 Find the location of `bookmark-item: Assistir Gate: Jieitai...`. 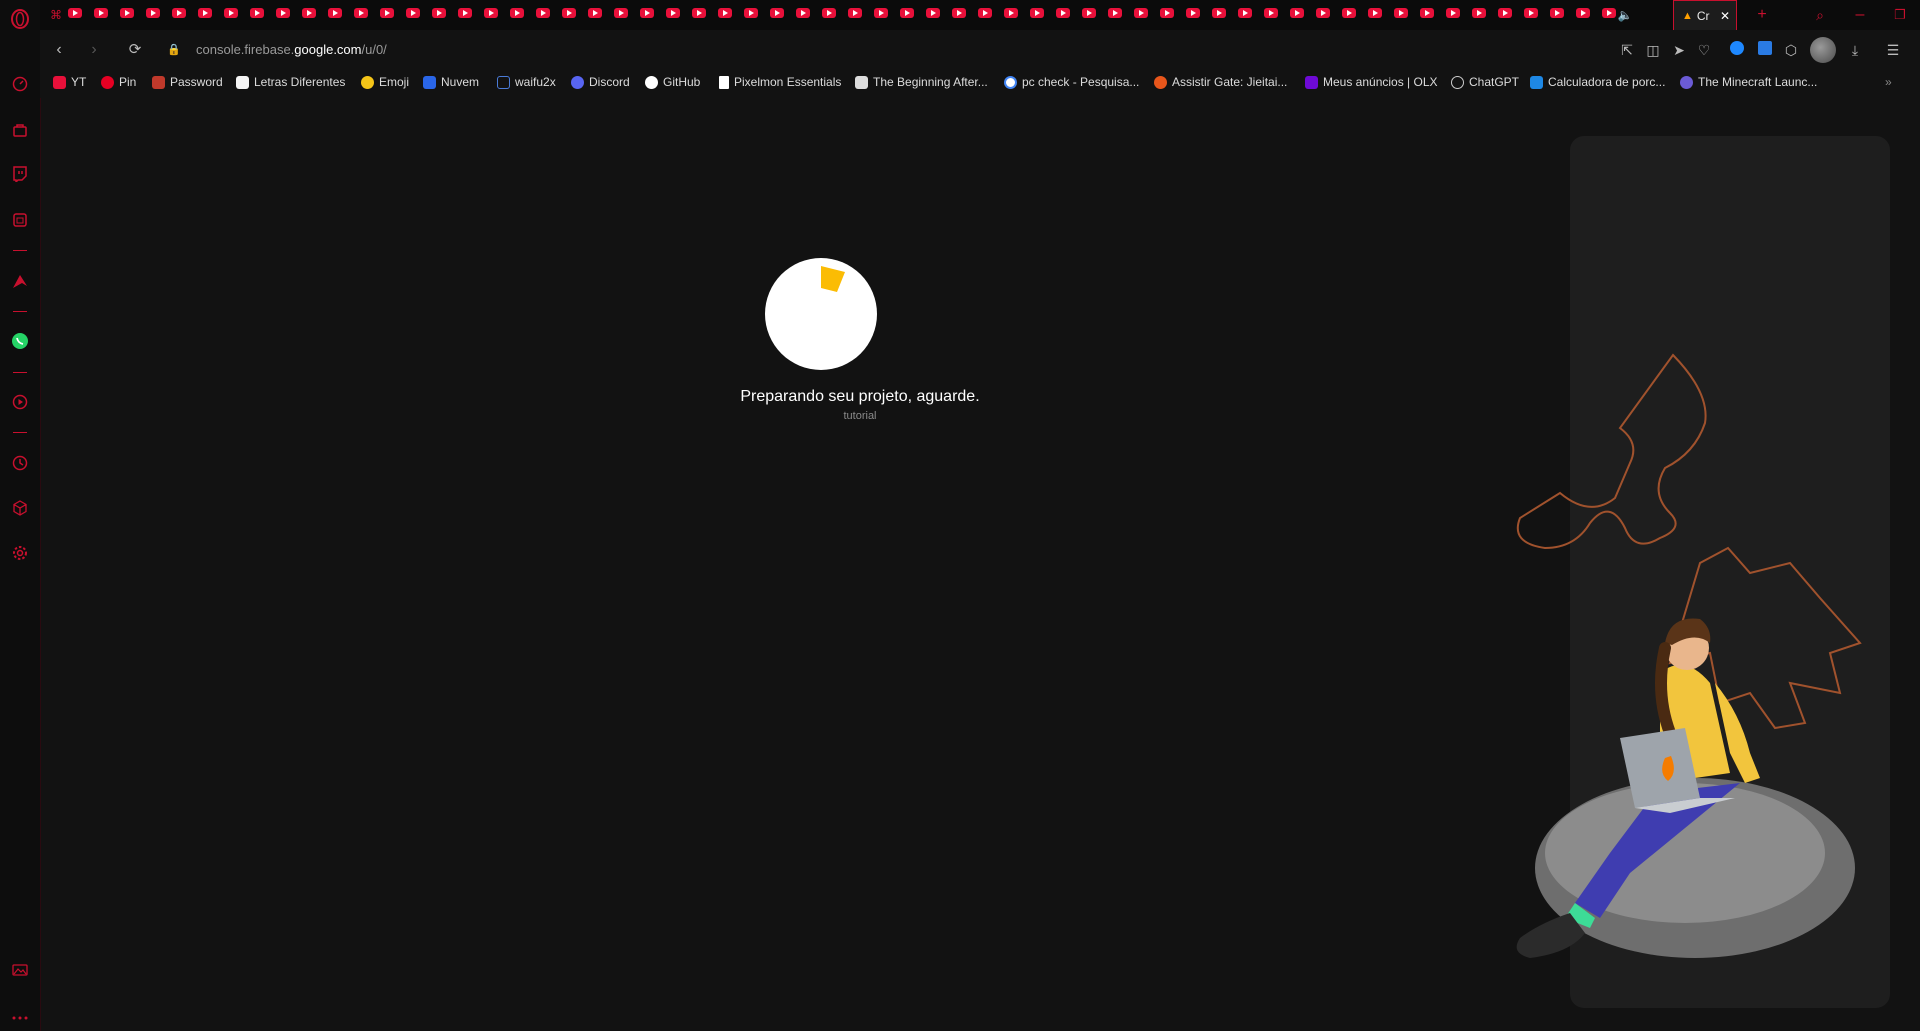

bookmark-item: Assistir Gate: Jieitai... is located at coordinates (1220, 82).